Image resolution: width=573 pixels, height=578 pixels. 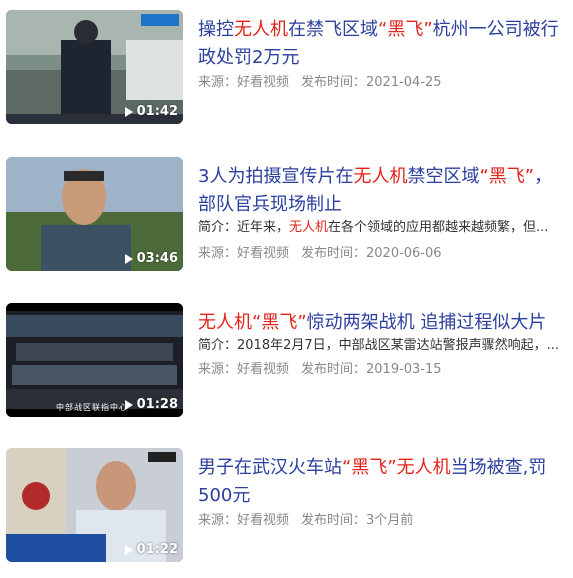 What do you see at coordinates (371, 253) in the screenshot?
I see `publish-time: 发布时间：2020-06-06` at bounding box center [371, 253].